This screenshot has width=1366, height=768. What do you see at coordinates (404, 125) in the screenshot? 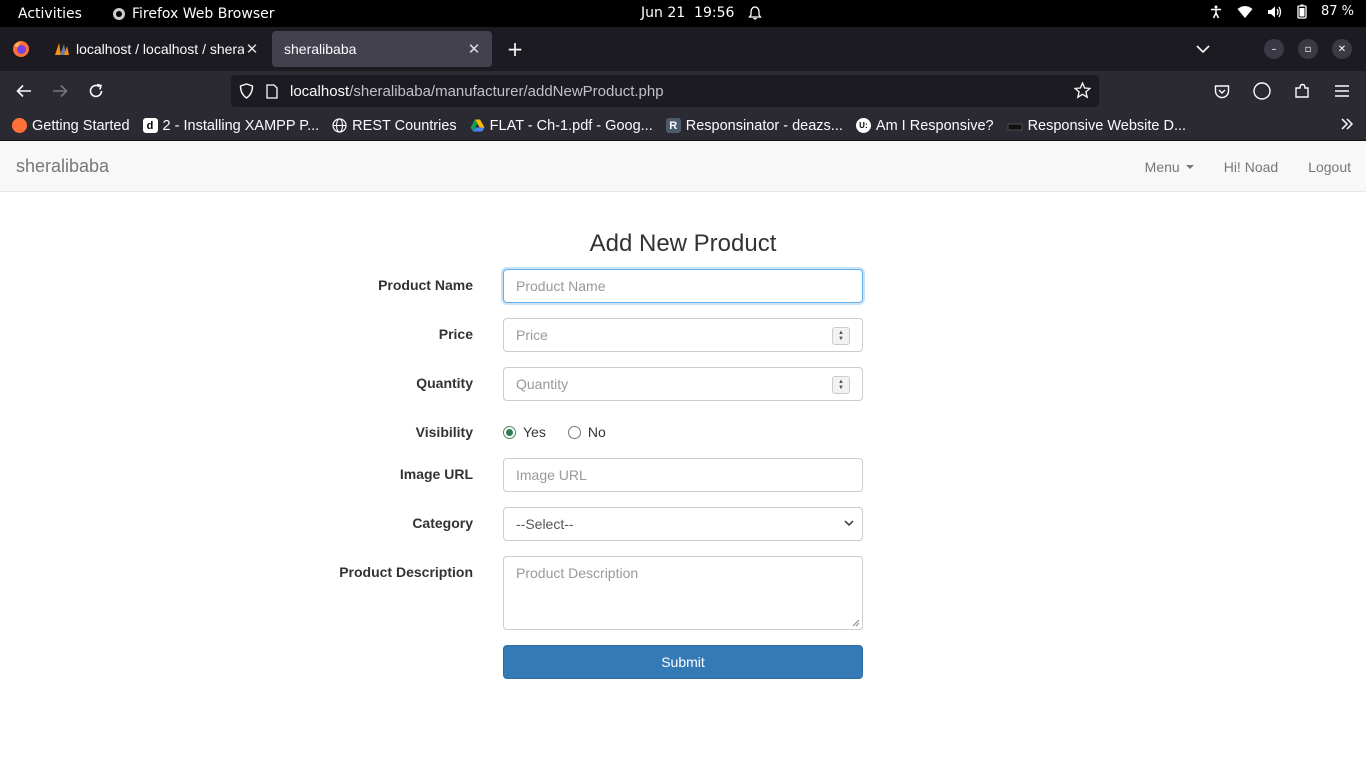
I see `bookmark-label: REST Countries` at bounding box center [404, 125].